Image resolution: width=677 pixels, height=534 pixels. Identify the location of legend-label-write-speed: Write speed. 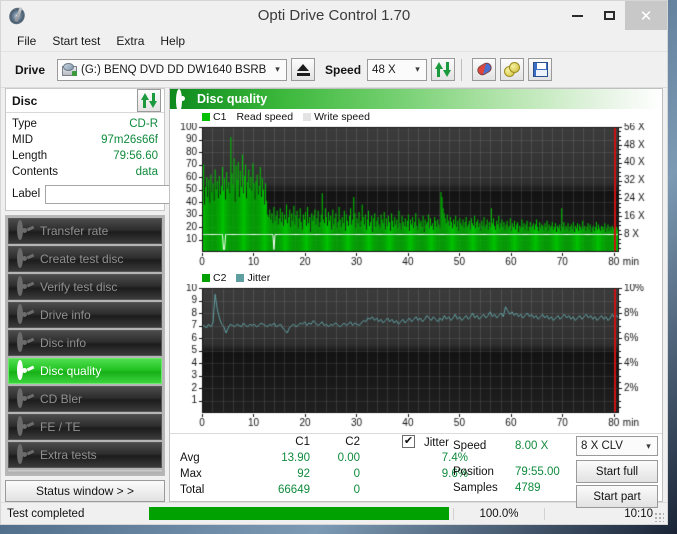
(342, 117).